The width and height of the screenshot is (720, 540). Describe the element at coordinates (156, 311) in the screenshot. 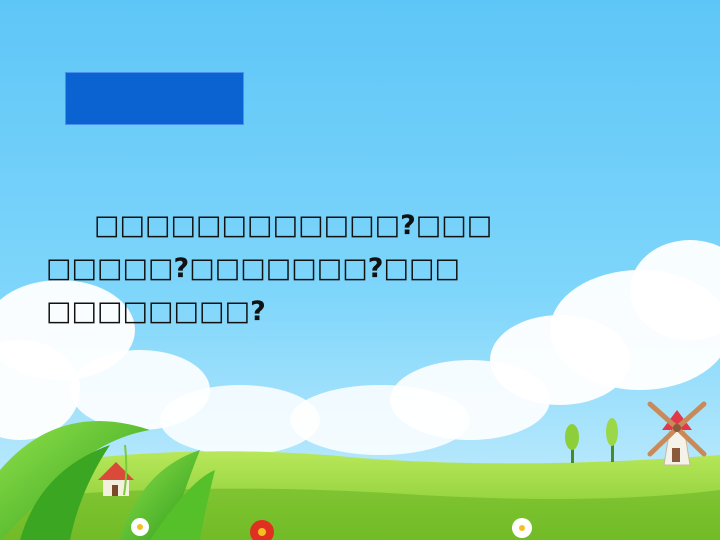

I see `text-line: □□□□□□□□?` at that location.